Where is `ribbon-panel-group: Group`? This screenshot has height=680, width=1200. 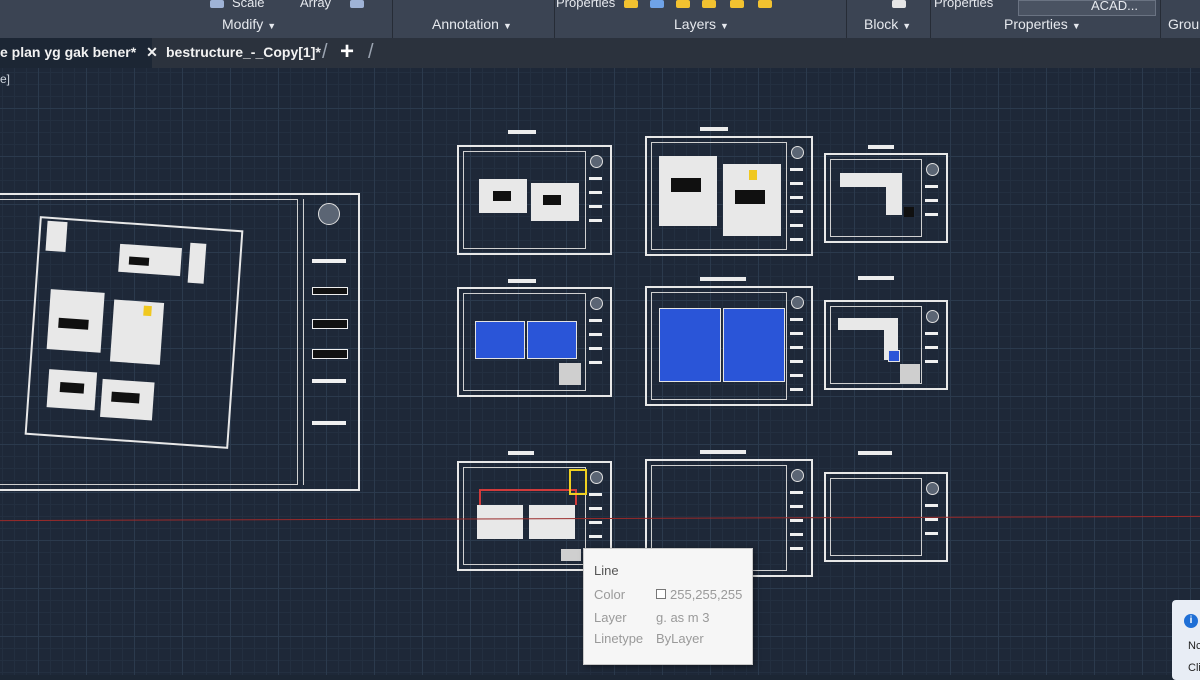
ribbon-panel-group: Group is located at coordinates (1180, 19).